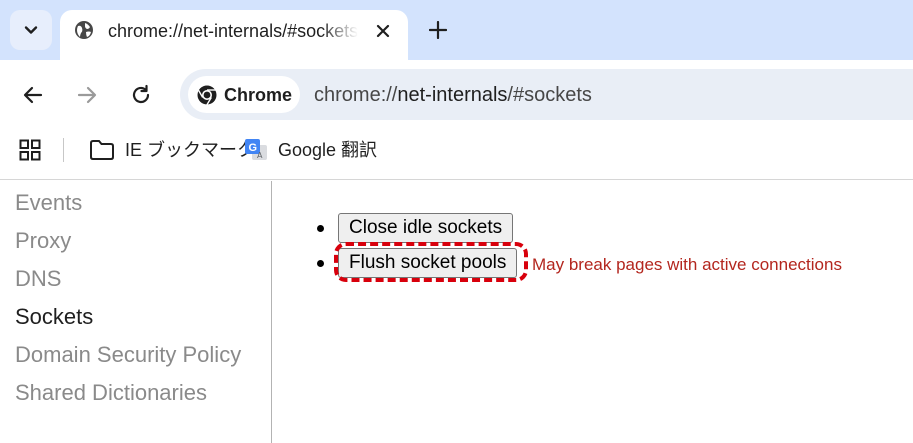 The image size is (913, 443). Describe the element at coordinates (356, 95) in the screenshot. I see `url-scheme: chrome://` at that location.